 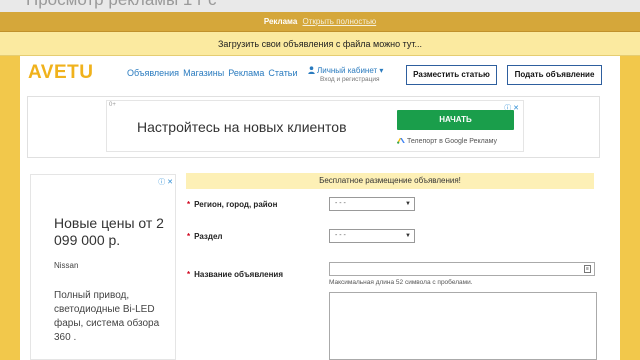 I want to click on ad-title-input: ≡, so click(x=462, y=269).